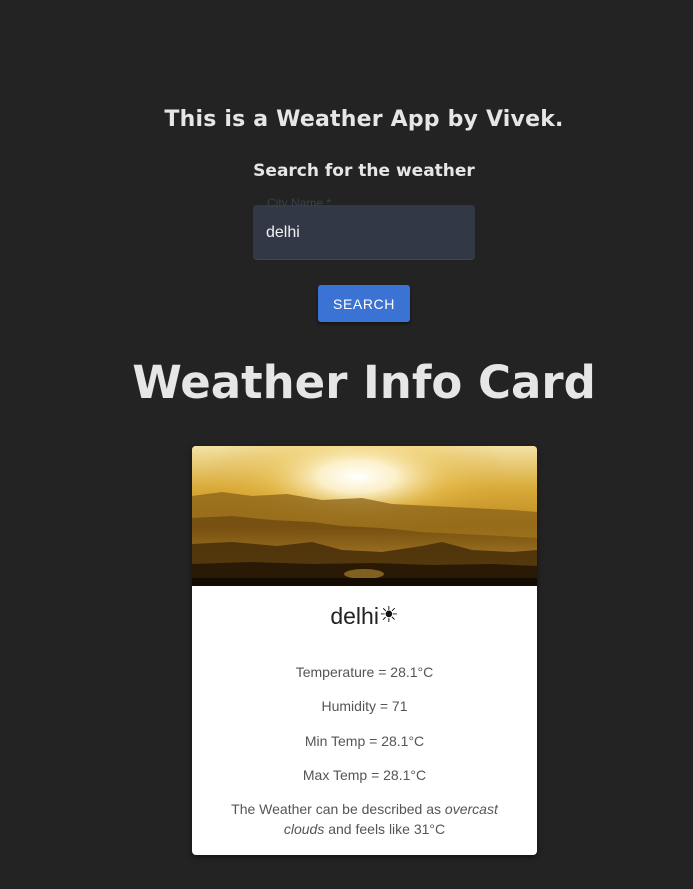 The width and height of the screenshot is (693, 889). Describe the element at coordinates (364, 775) in the screenshot. I see `weather-max-temp: Max Temp = 28.1°C` at that location.